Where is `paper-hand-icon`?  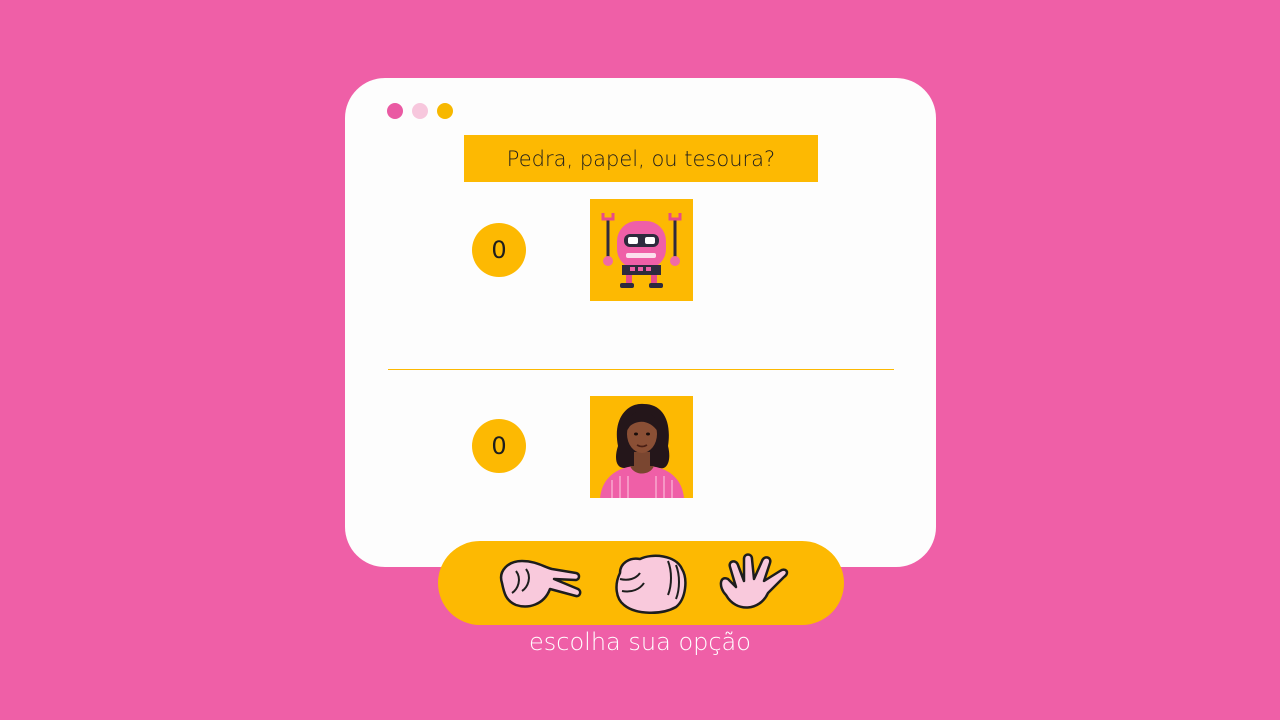 paper-hand-icon is located at coordinates (755, 584).